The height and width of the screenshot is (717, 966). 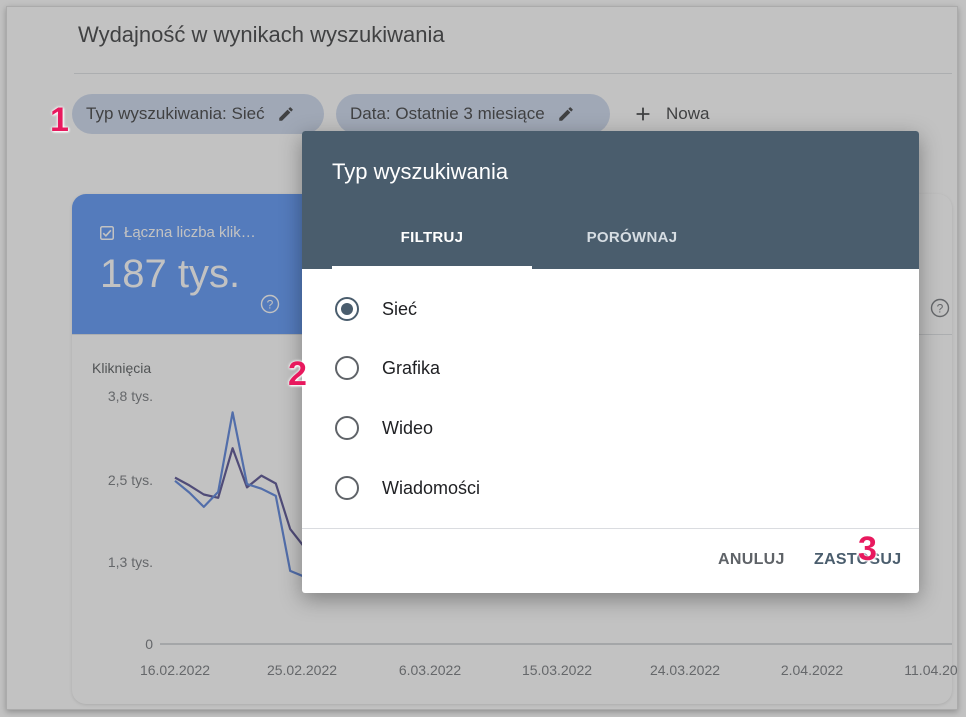 What do you see at coordinates (375, 309) in the screenshot?
I see `radio-option-web: Sieć` at bounding box center [375, 309].